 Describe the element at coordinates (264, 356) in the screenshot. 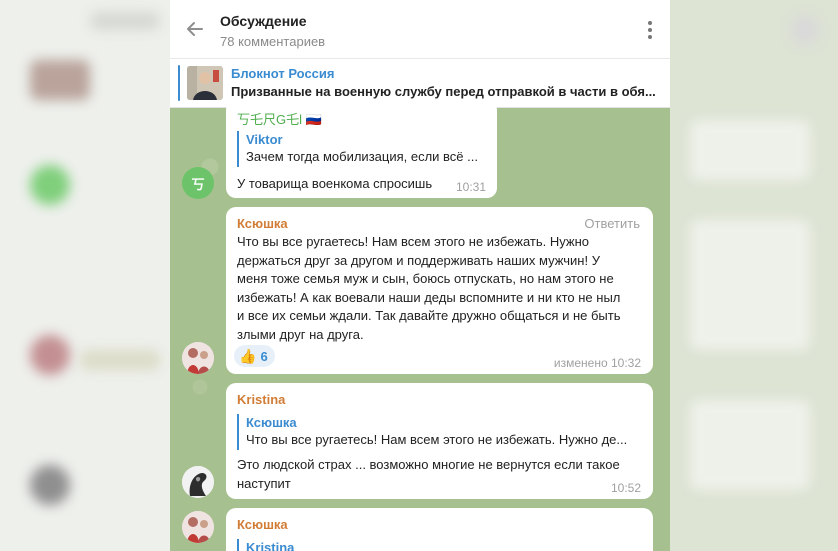

I see `reaction-count: 6` at that location.